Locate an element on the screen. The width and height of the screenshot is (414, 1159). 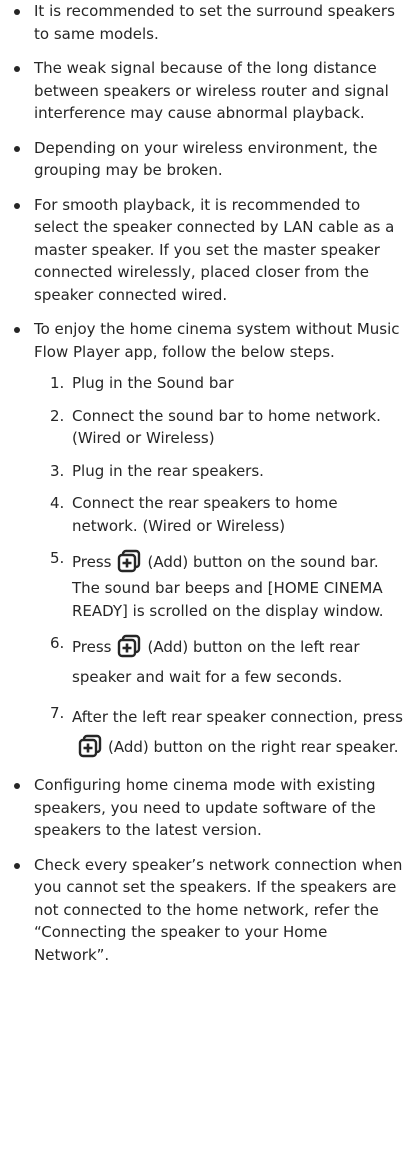
step-number: 6. is located at coordinates (57, 643).